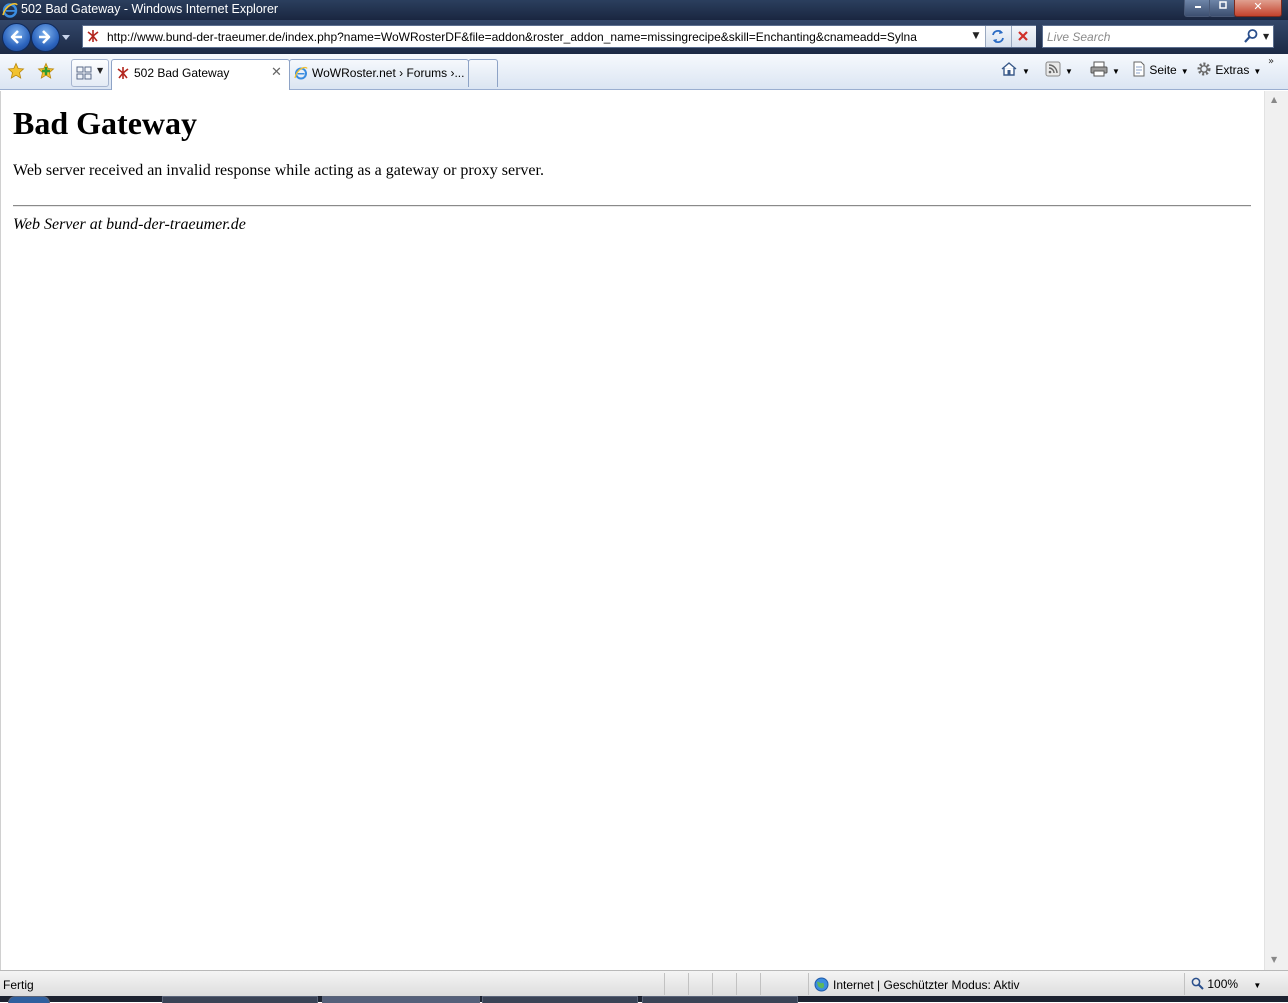  I want to click on back-button, so click(16, 37).